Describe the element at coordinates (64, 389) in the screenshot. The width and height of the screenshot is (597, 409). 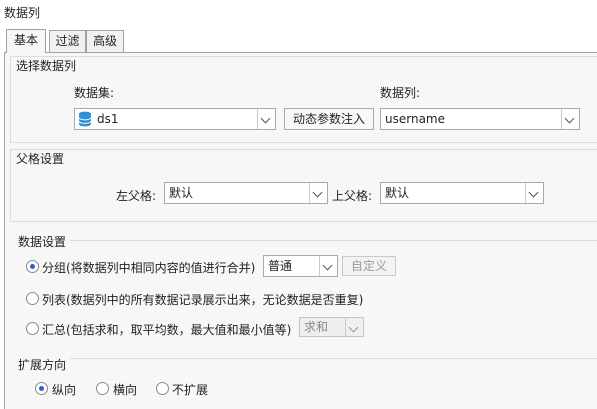
I see `expand-vertical-label: 纵向` at that location.